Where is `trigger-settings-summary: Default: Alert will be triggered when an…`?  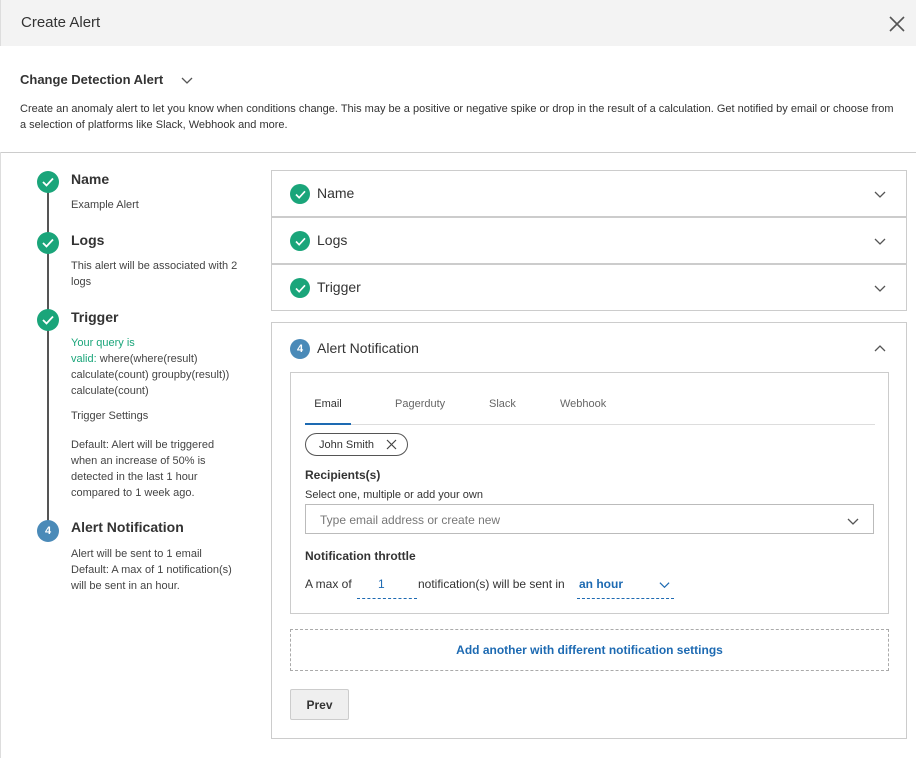 trigger-settings-summary: Default: Alert will be triggered when an… is located at coordinates (143, 469).